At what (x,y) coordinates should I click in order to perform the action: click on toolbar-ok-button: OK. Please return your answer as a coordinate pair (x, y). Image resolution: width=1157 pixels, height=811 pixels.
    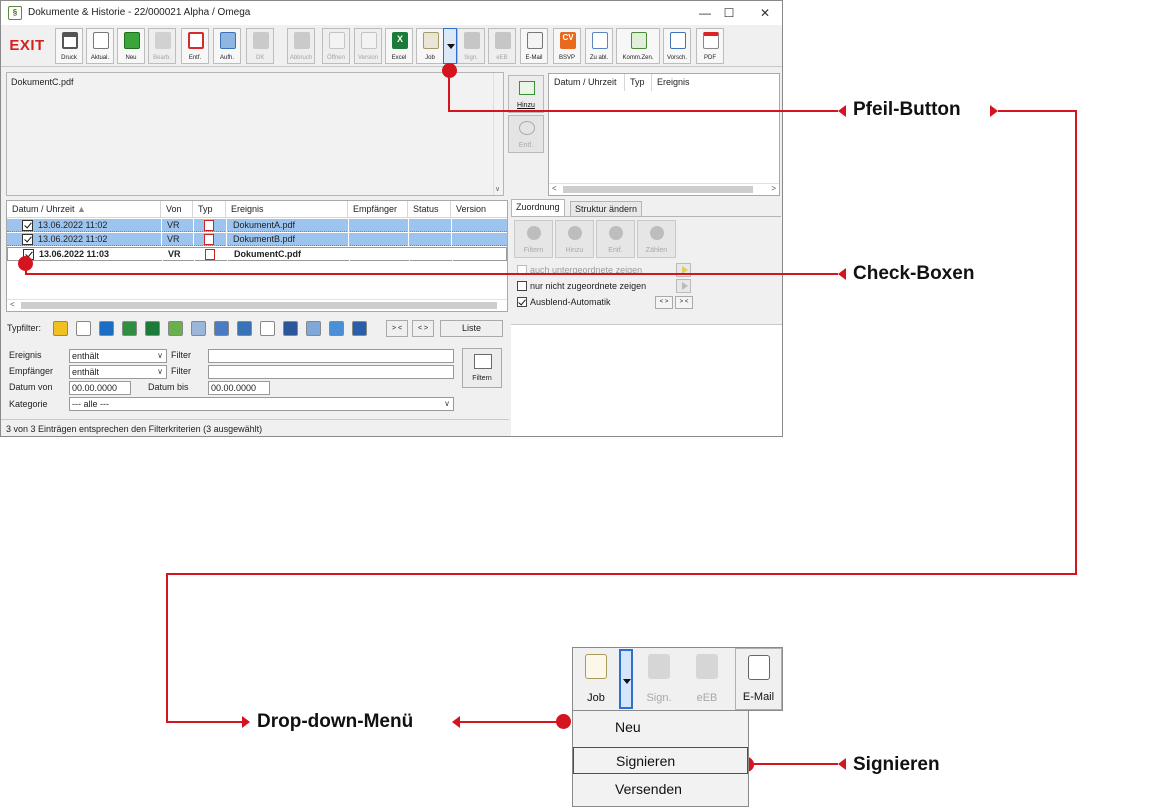
    Looking at the image, I should click on (260, 46).